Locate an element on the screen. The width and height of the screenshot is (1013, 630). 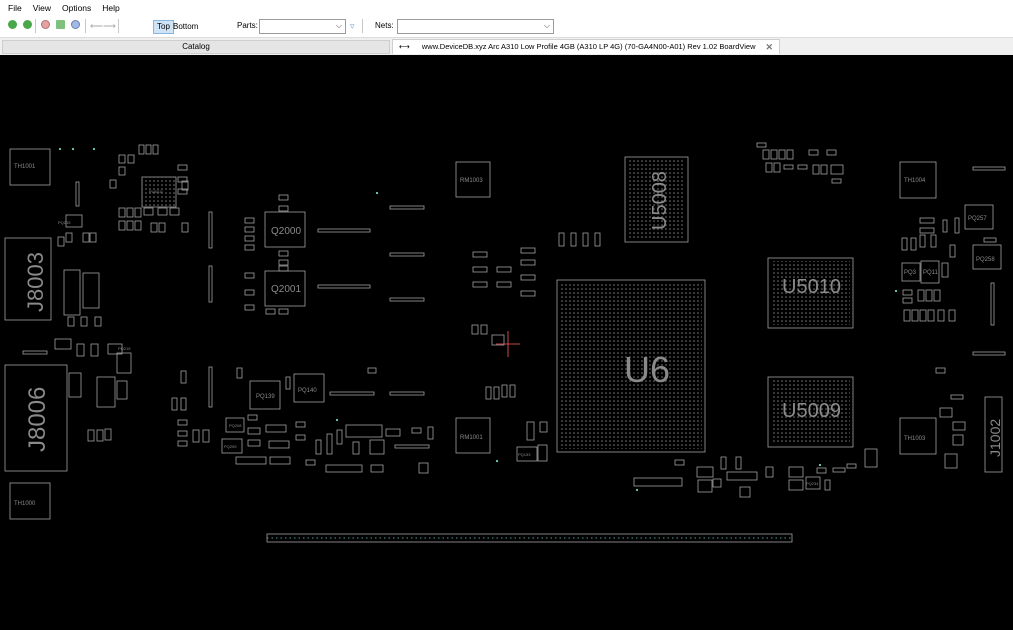
arrow-right-icon: ⟶ is located at coordinates (109, 26).